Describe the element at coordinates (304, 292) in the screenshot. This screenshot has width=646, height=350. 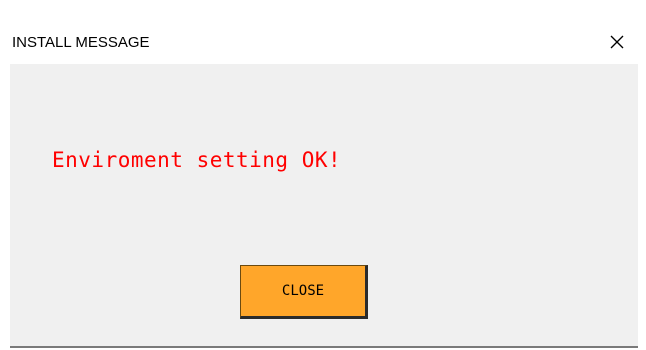
I see `close-button: CLOSE` at that location.